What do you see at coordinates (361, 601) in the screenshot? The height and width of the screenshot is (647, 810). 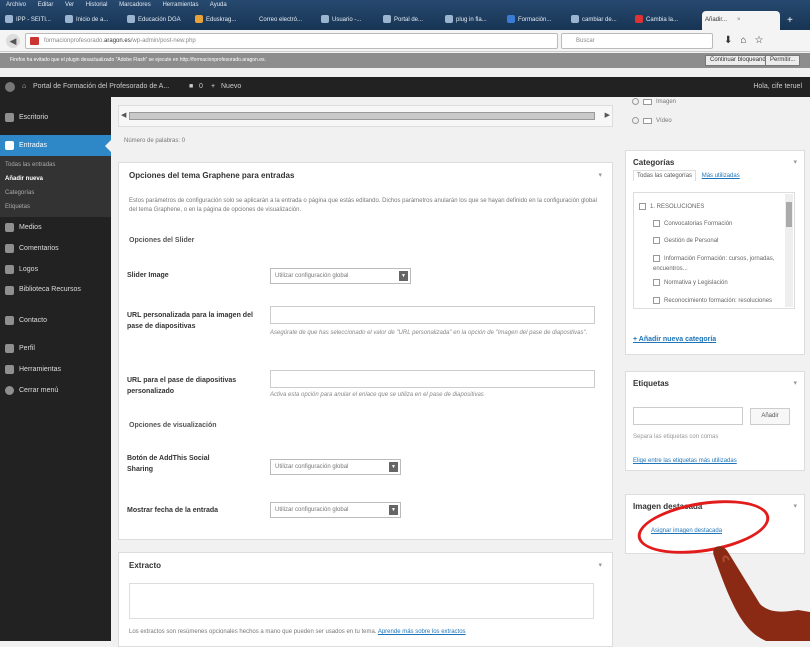 I see `excerpt-textarea` at bounding box center [361, 601].